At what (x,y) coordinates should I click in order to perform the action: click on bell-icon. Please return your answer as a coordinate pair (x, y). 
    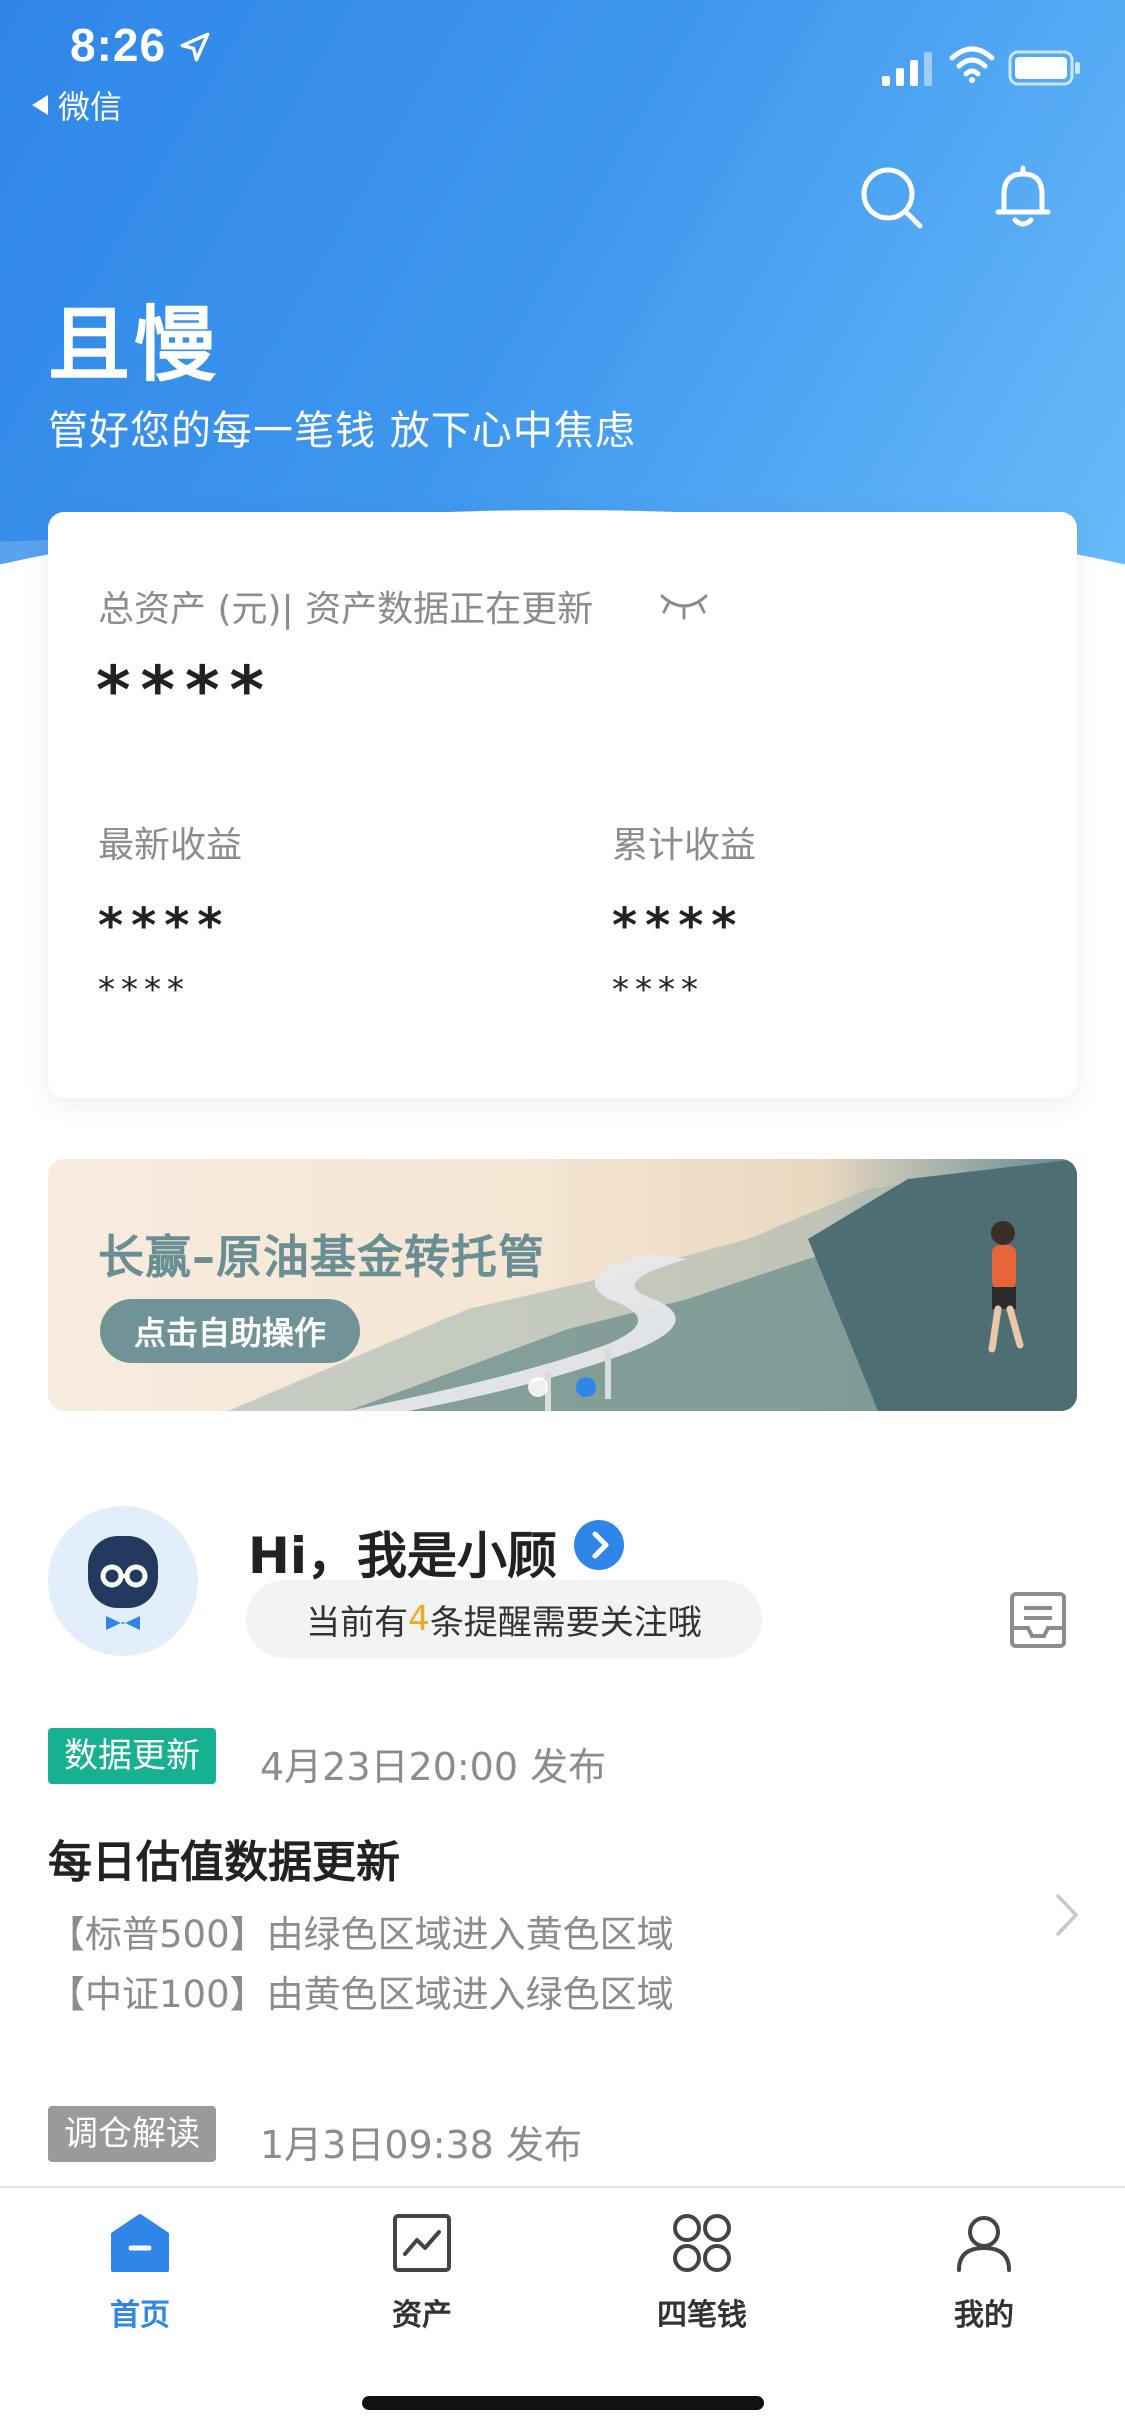
    Looking at the image, I should click on (1023, 198).